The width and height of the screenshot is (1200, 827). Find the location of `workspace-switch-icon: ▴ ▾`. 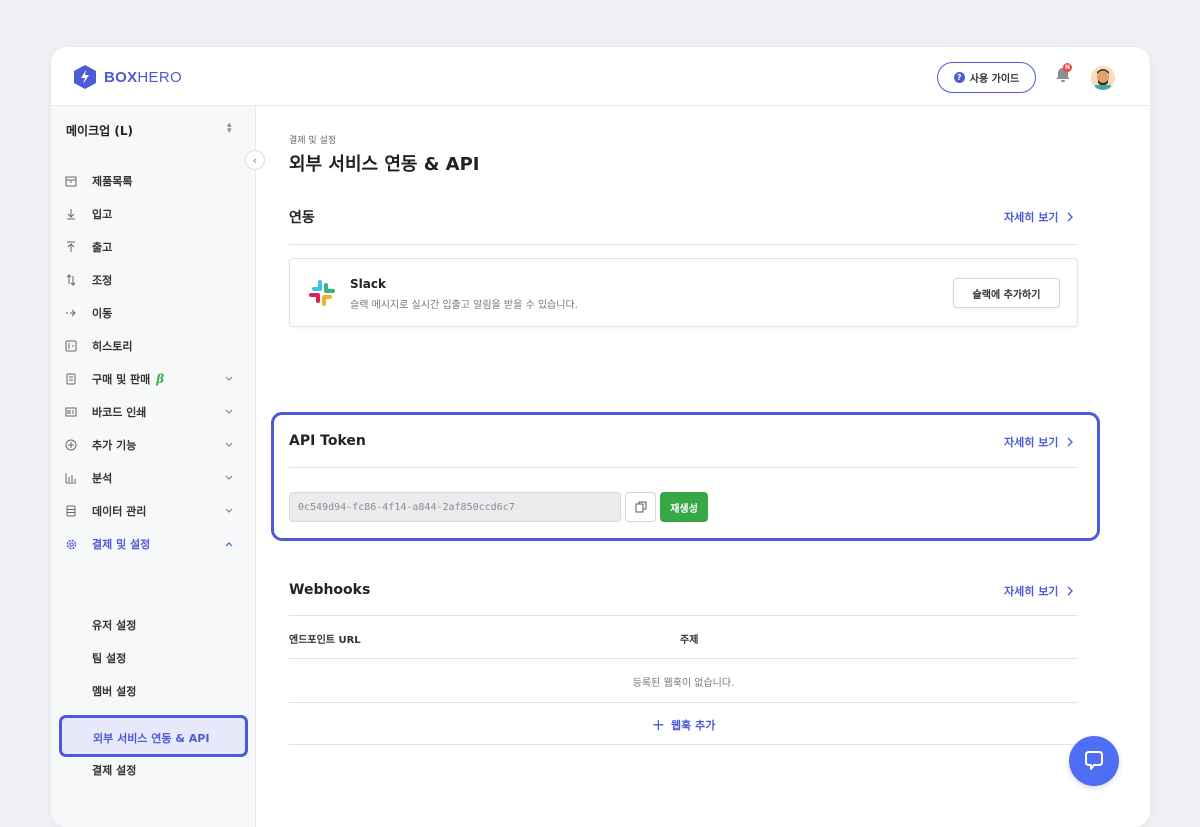

workspace-switch-icon: ▴ ▾ is located at coordinates (229, 128).